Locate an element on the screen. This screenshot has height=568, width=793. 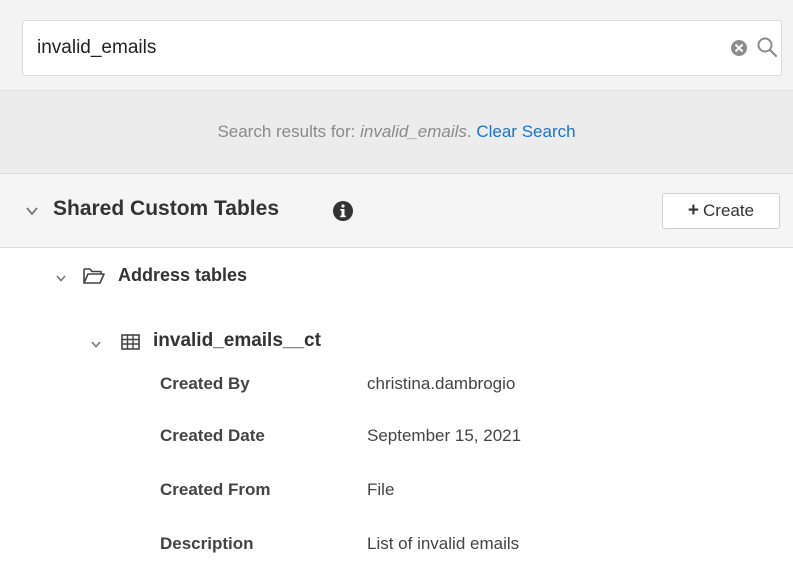
create-button-label: Create is located at coordinates (729, 210).